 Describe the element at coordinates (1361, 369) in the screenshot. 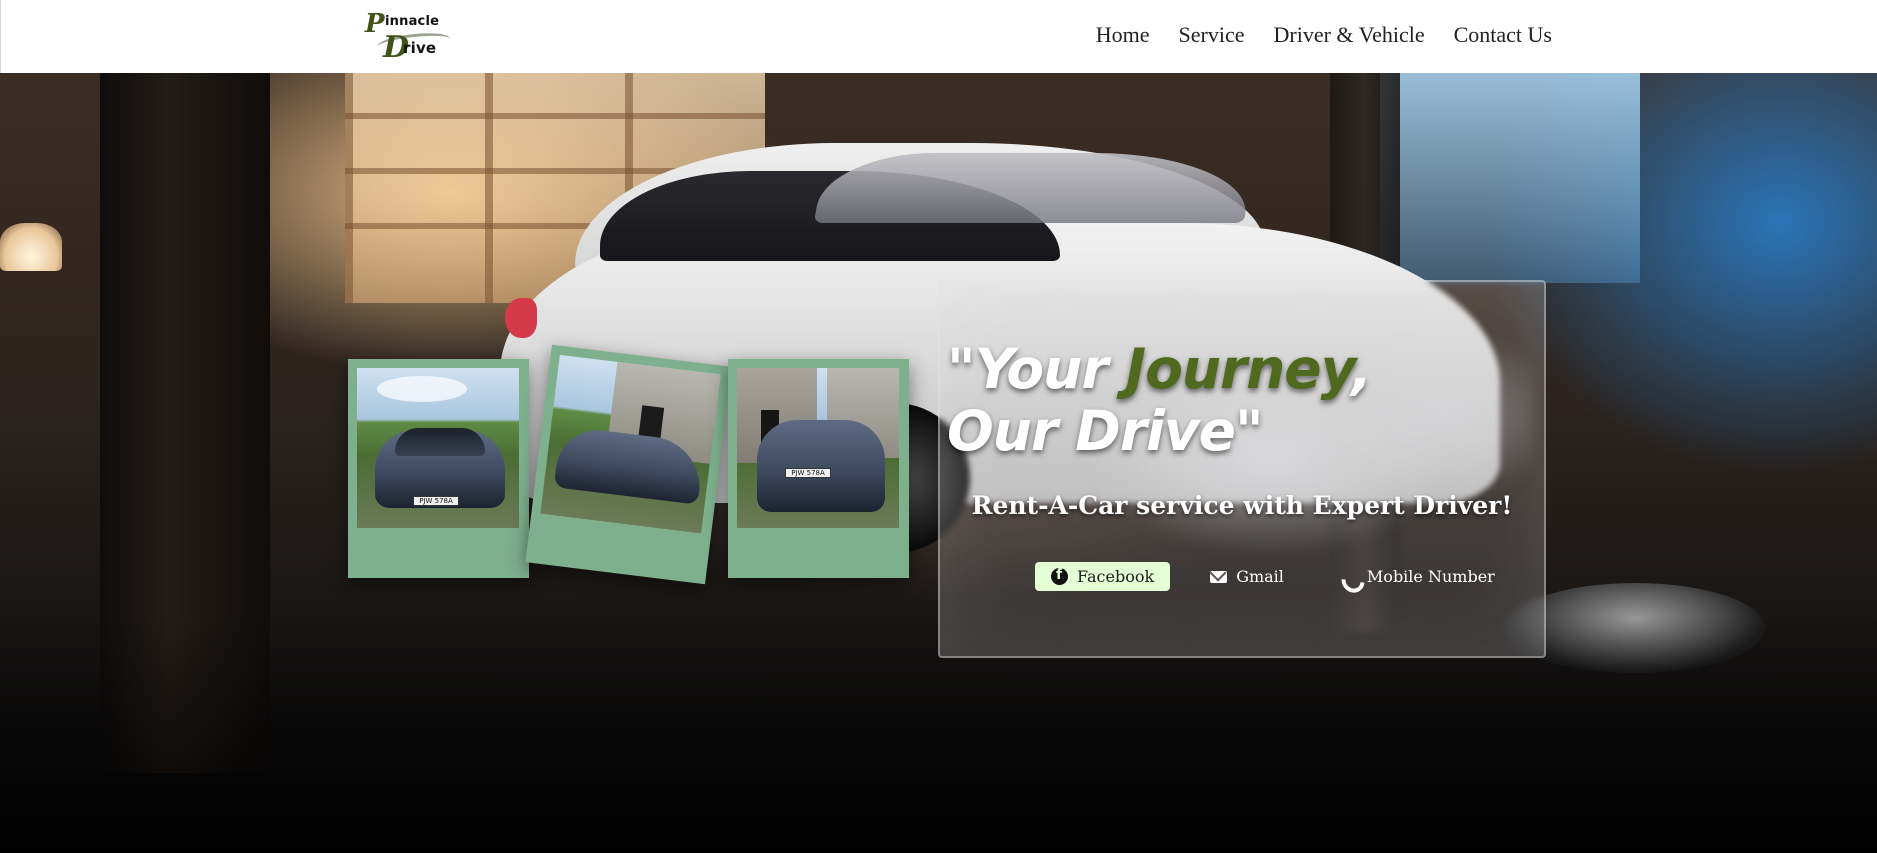

I see `headline-part-2: ,` at that location.